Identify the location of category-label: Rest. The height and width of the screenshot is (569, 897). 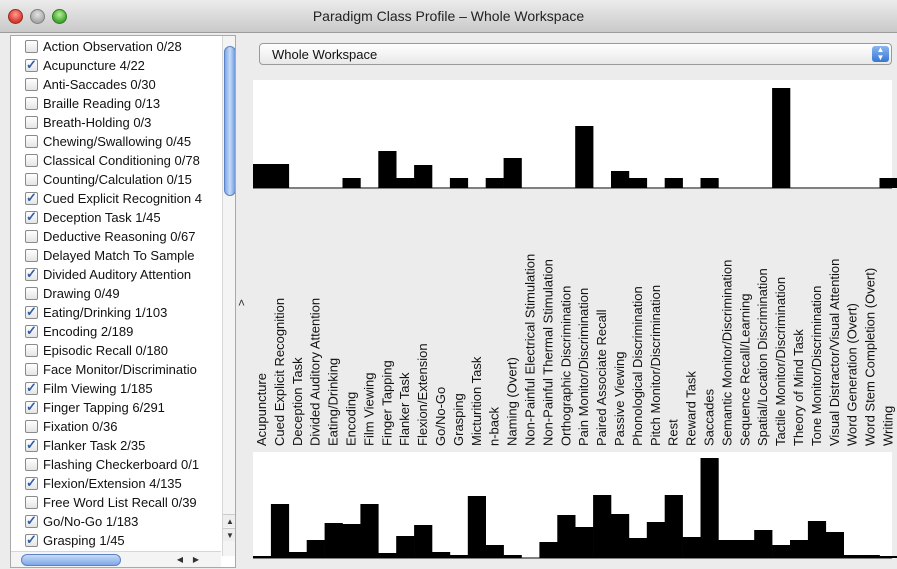
(673, 432).